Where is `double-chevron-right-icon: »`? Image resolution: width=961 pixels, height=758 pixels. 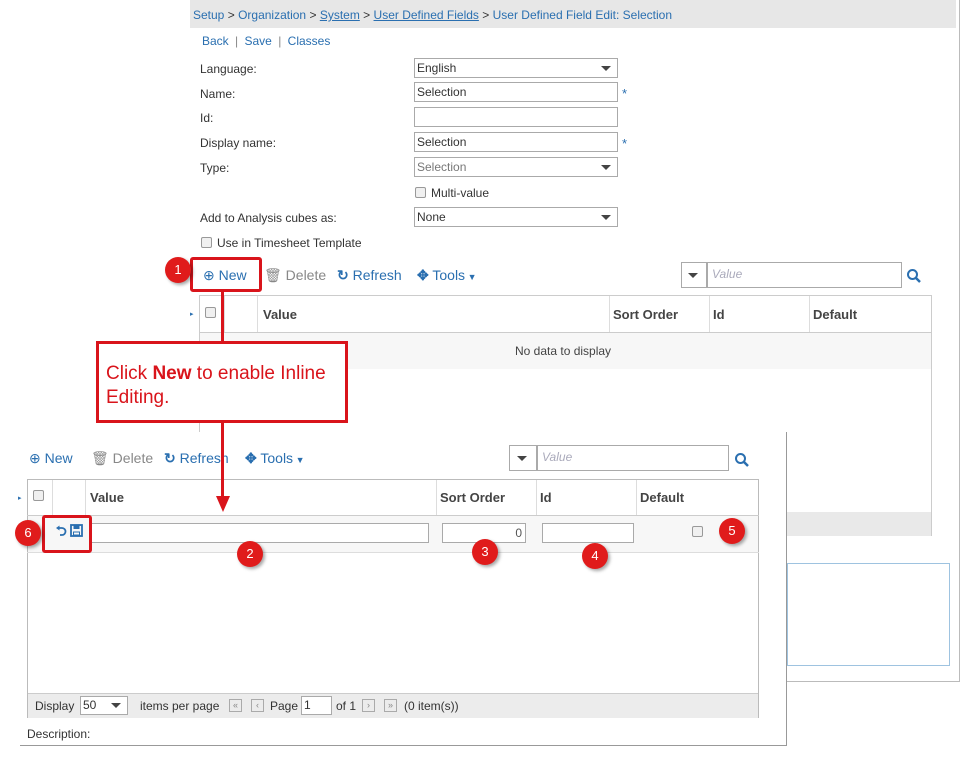
double-chevron-right-icon: » is located at coordinates (390, 705).